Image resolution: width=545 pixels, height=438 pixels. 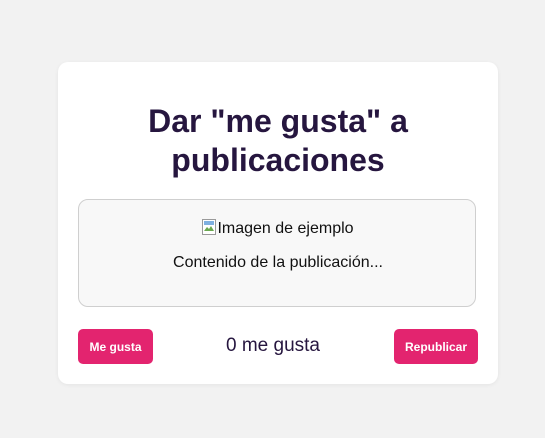 What do you see at coordinates (273, 345) in the screenshot?
I see `like-count: 0 me gusta` at bounding box center [273, 345].